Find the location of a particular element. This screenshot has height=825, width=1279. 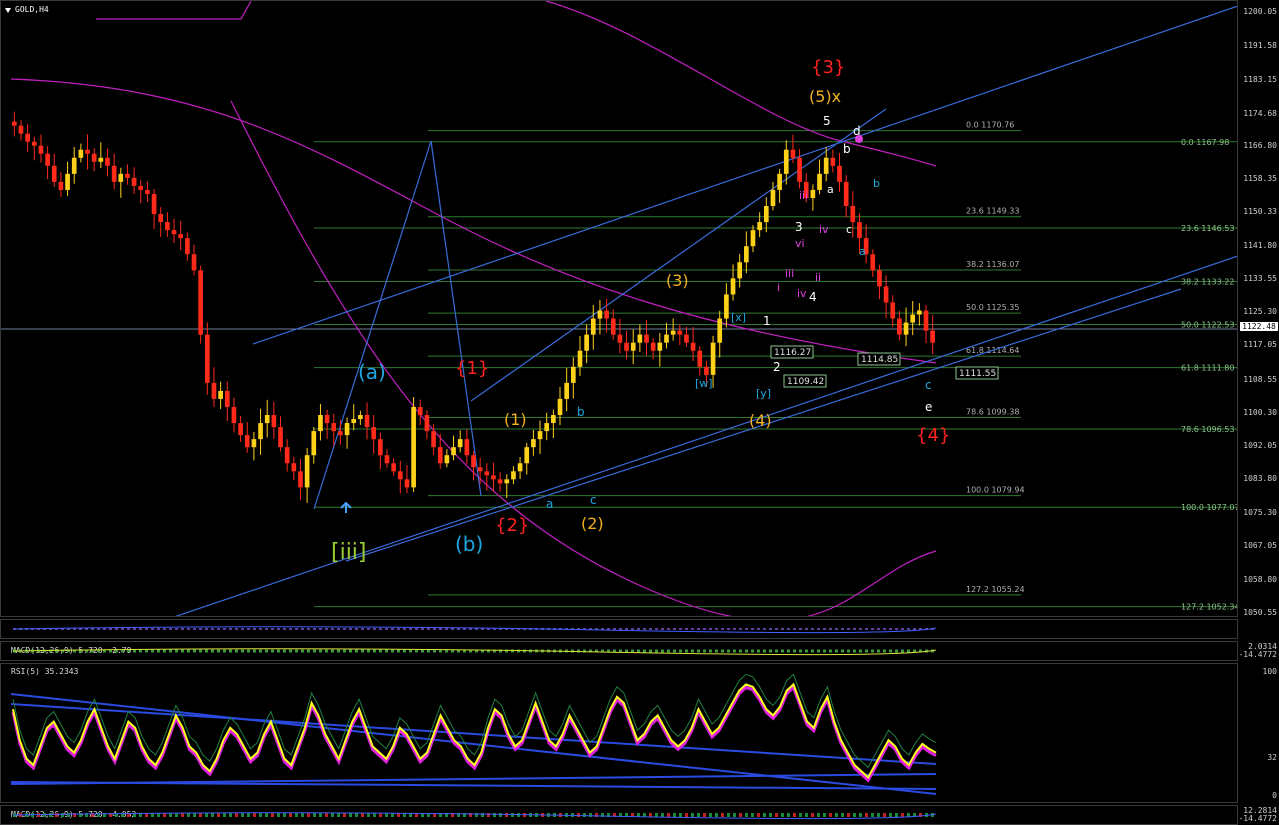

macd-bottom-panel: MACD(12,26,9) 5.720 -4.052 is located at coordinates (619, 815).